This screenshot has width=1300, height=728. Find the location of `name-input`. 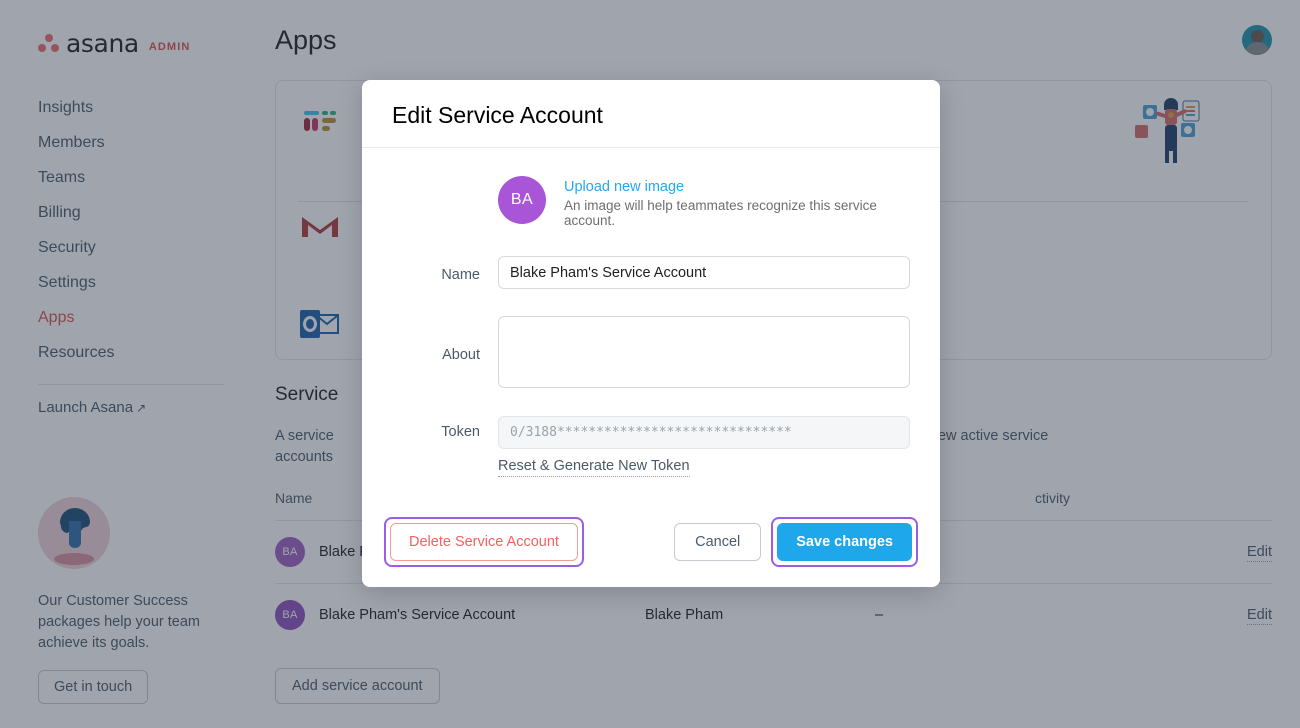

name-input is located at coordinates (704, 272).